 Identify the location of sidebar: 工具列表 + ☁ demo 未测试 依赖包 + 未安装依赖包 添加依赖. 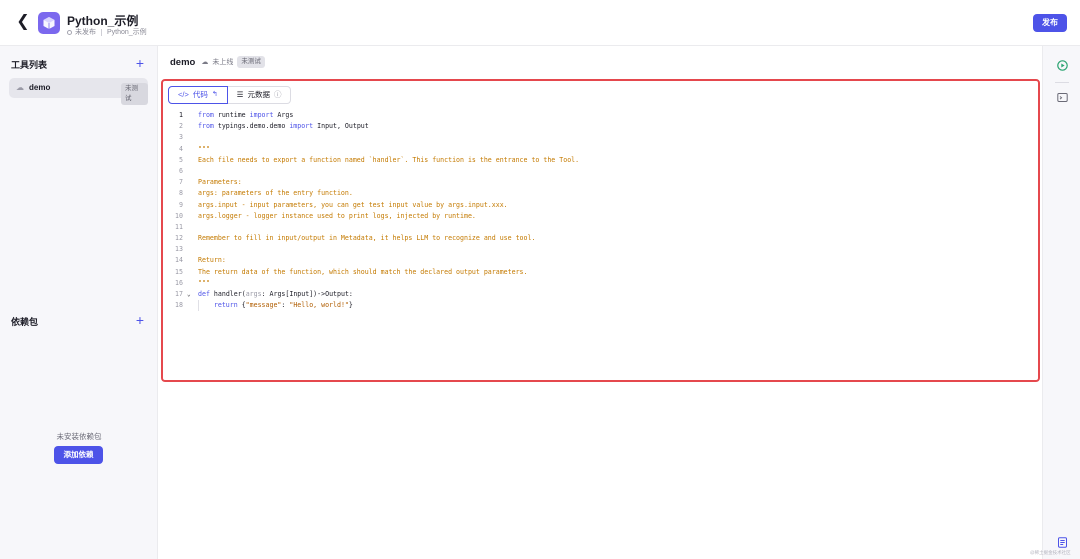
(79, 302).